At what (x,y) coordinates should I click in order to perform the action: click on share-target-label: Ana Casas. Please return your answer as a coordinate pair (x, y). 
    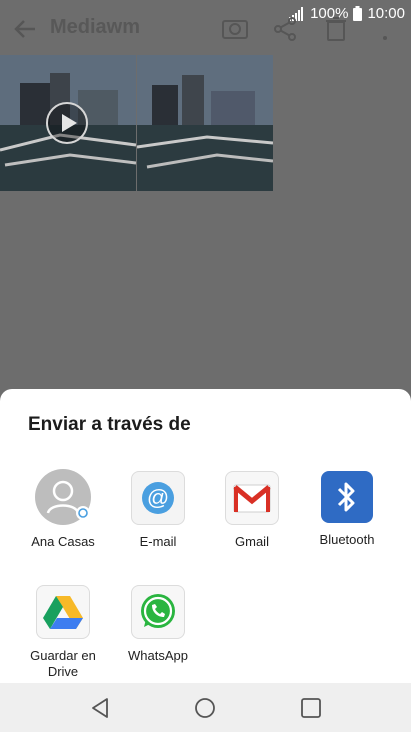
    Looking at the image, I should click on (63, 541).